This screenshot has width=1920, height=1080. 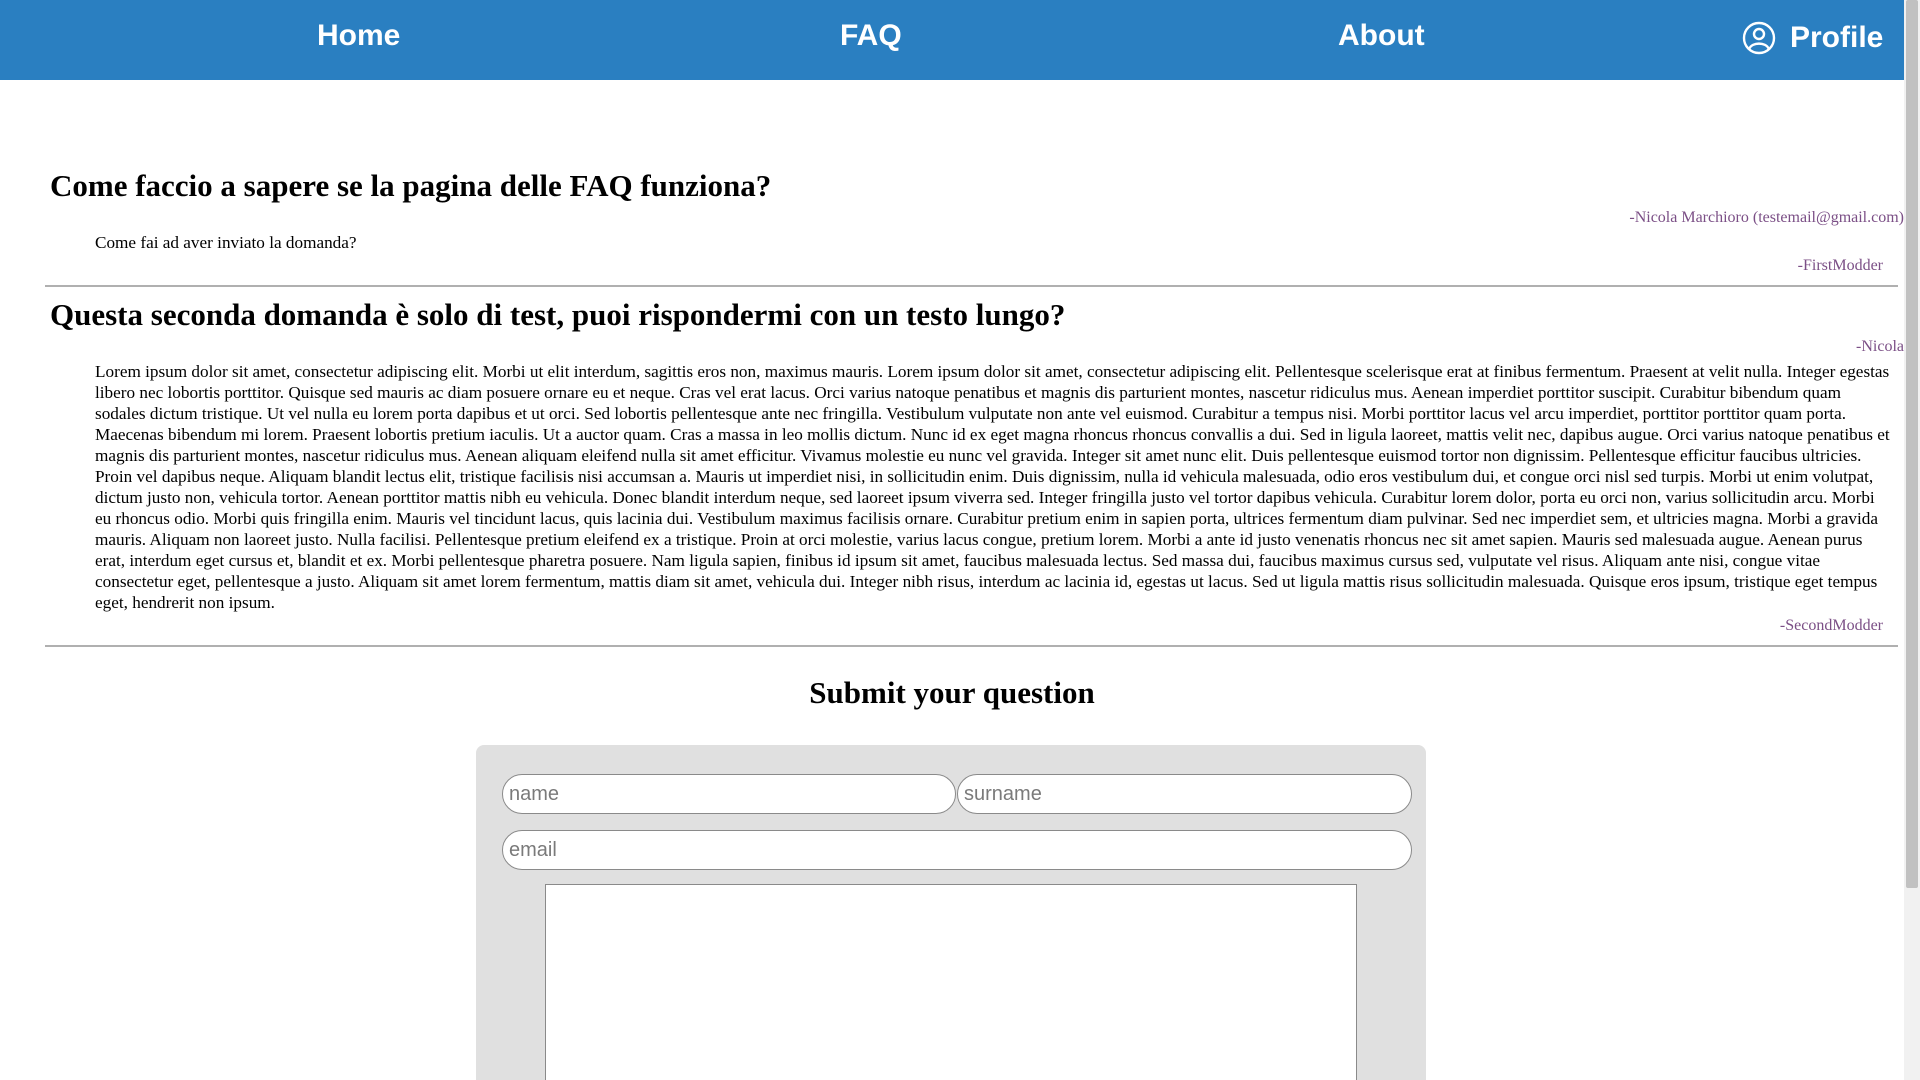 I want to click on nav-about-link: About, so click(x=1381, y=36).